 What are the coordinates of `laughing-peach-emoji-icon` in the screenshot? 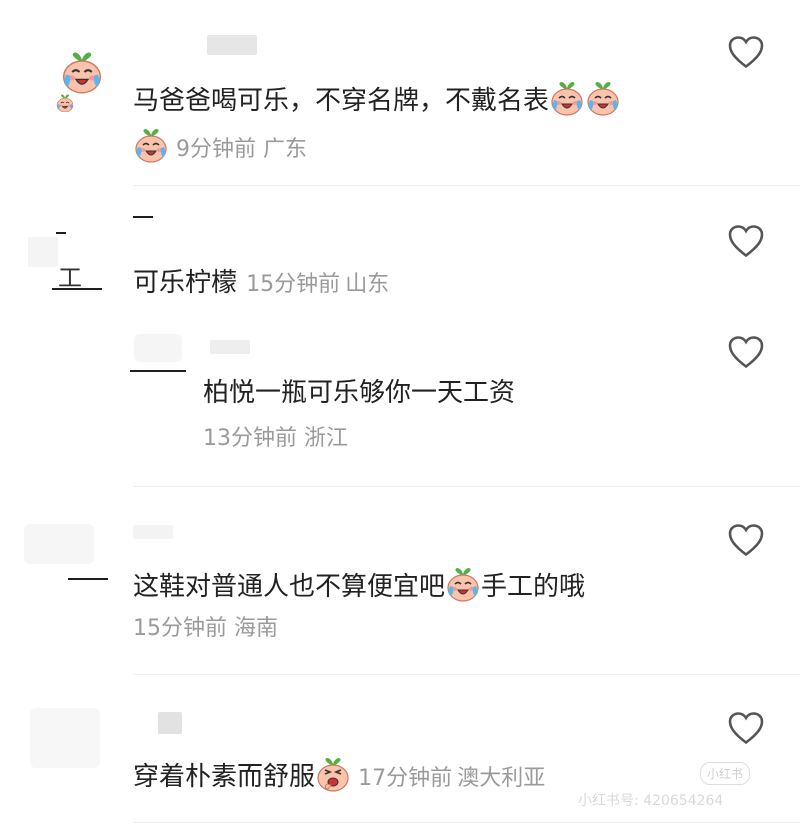 It's located at (333, 774).